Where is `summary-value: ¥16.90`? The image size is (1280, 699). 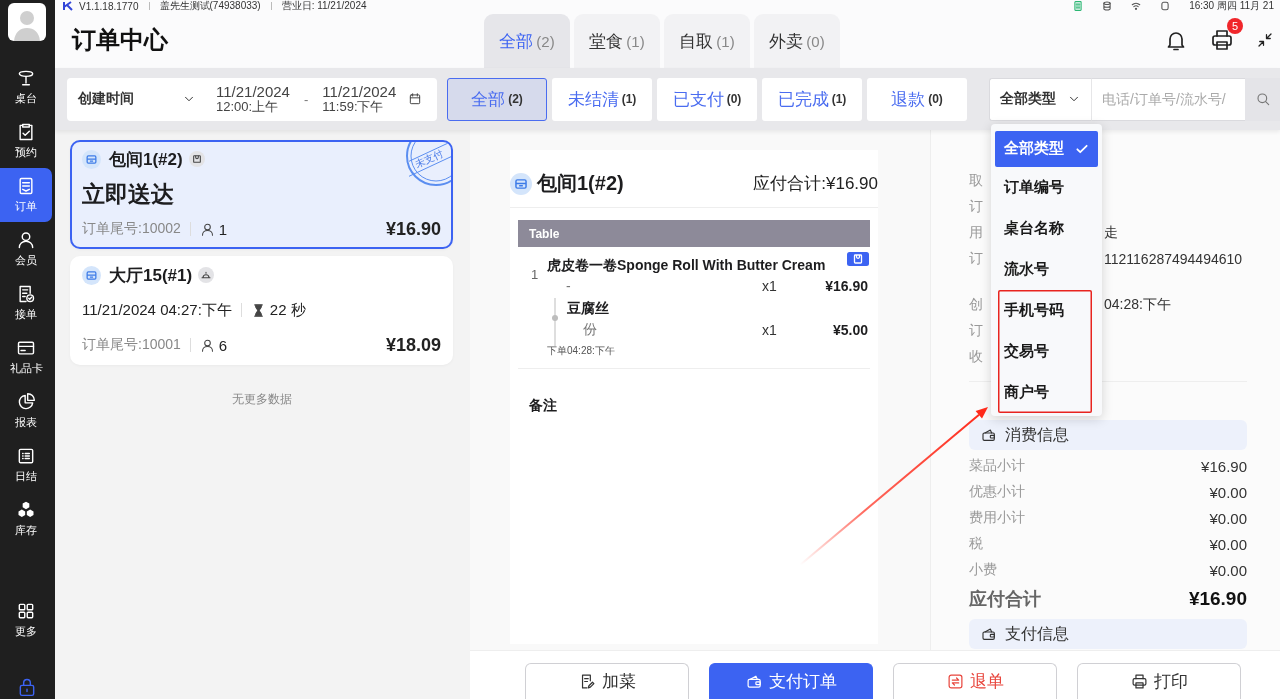
summary-value: ¥16.90 is located at coordinates (1224, 466).